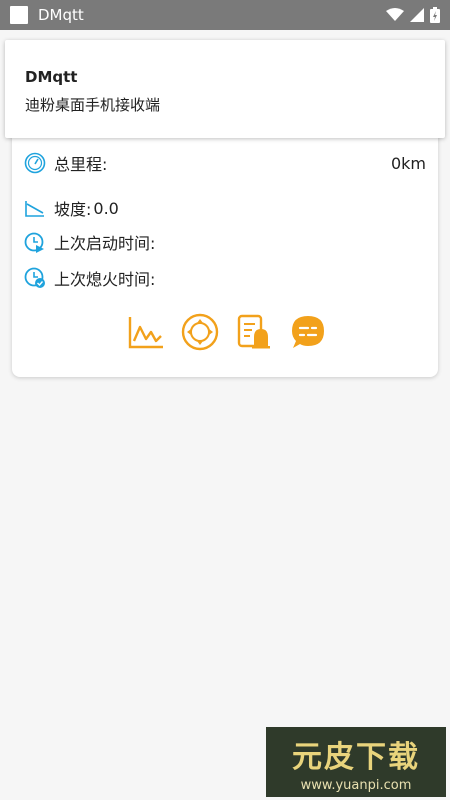  I want to click on watermark-url: www.yuanpi.com, so click(356, 785).